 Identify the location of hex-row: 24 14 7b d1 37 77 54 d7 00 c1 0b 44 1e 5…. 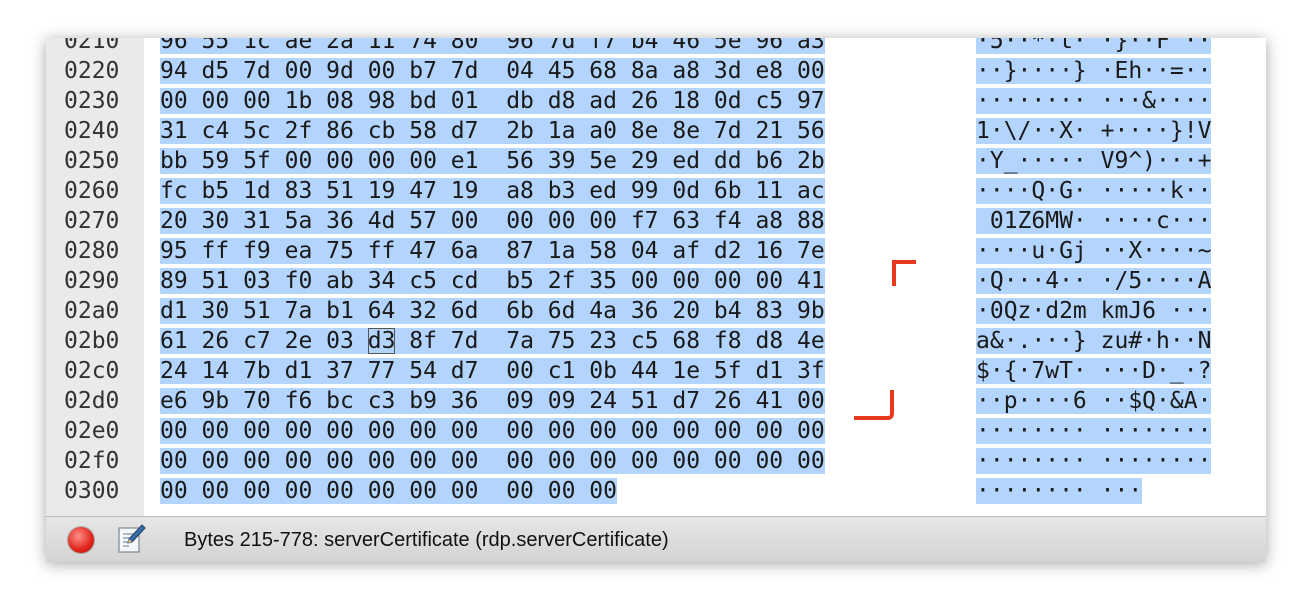
(492, 371).